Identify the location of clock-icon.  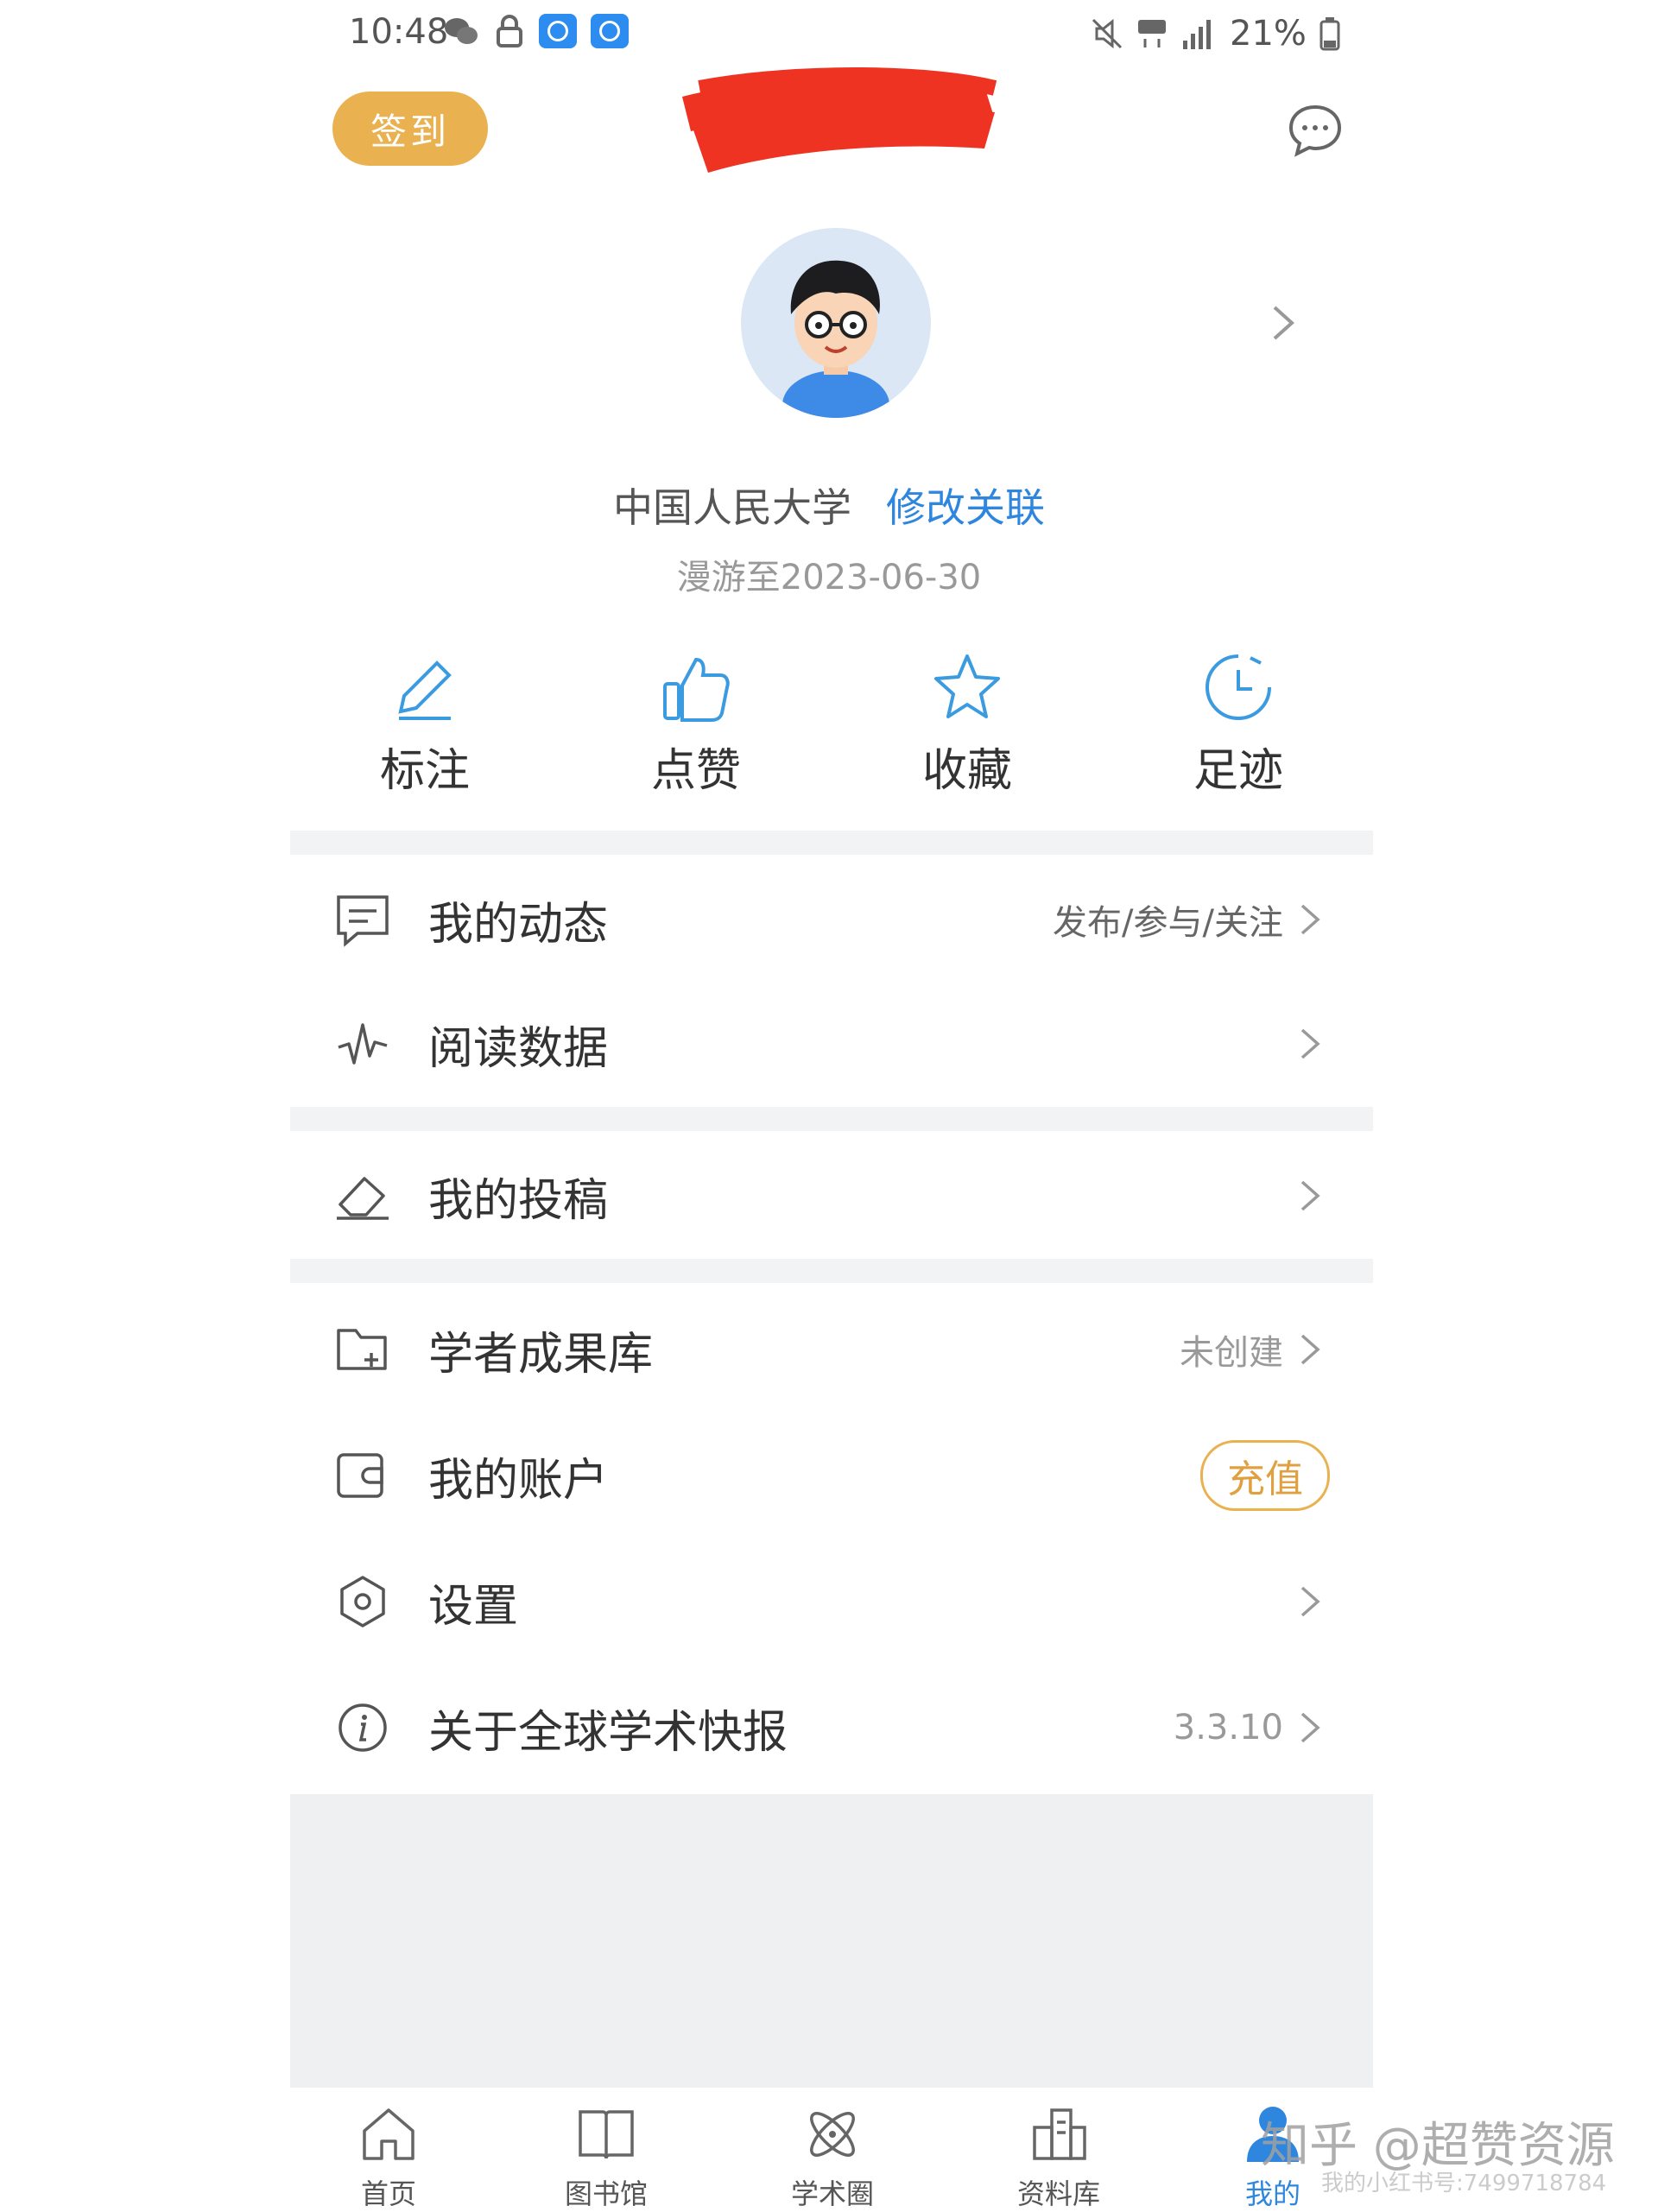
(1238, 687).